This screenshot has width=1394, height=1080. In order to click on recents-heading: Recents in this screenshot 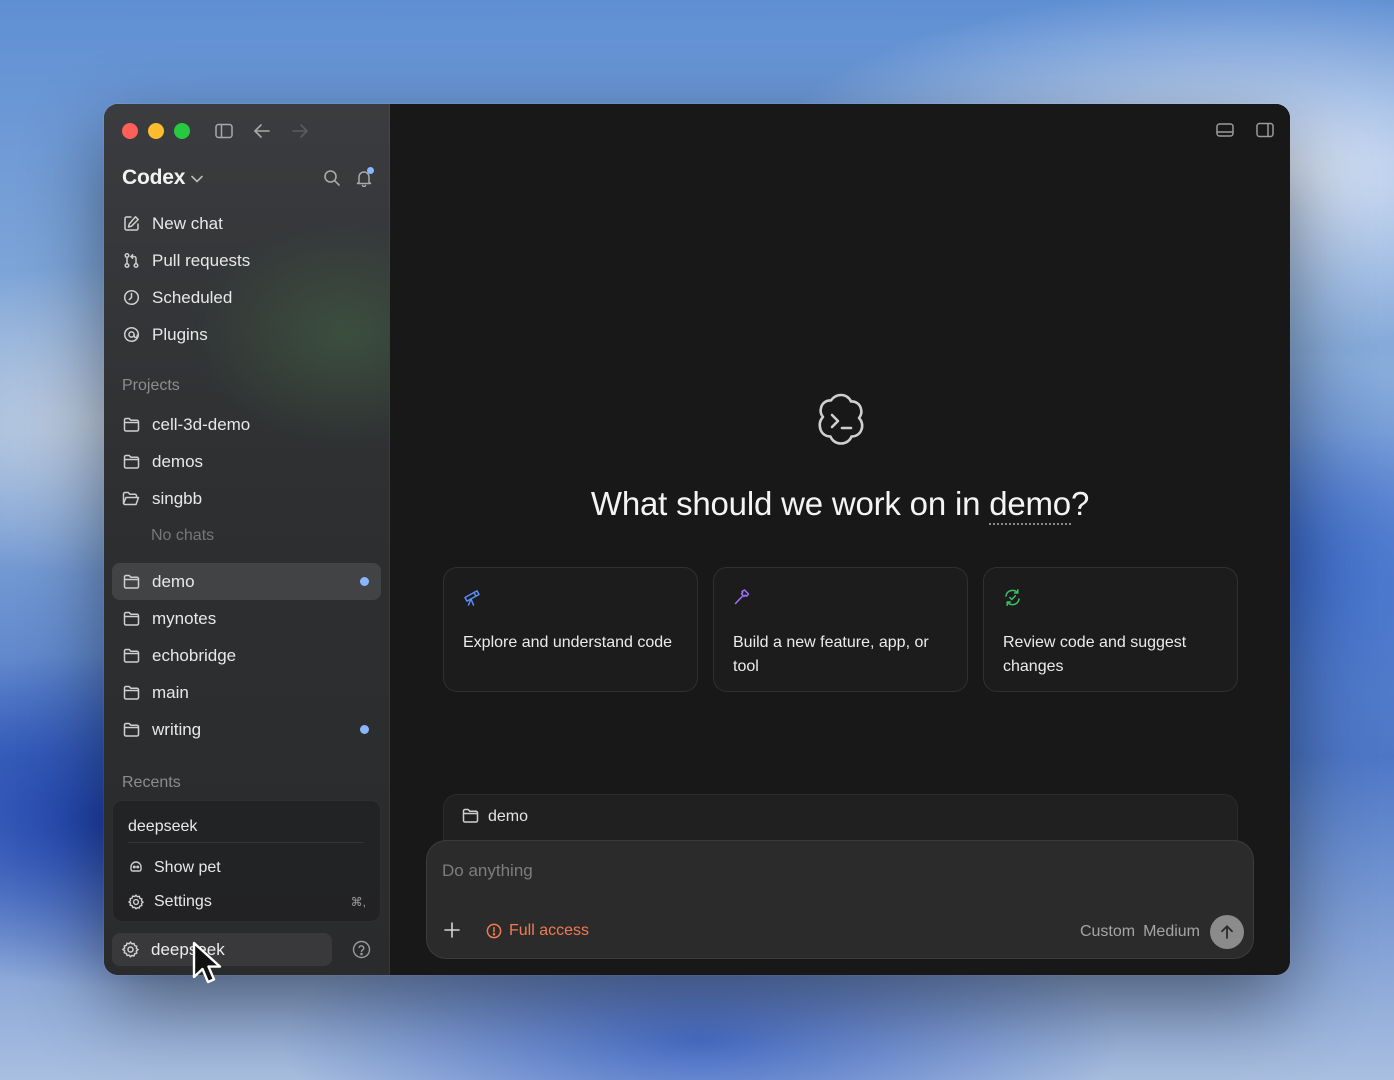, I will do `click(151, 782)`.